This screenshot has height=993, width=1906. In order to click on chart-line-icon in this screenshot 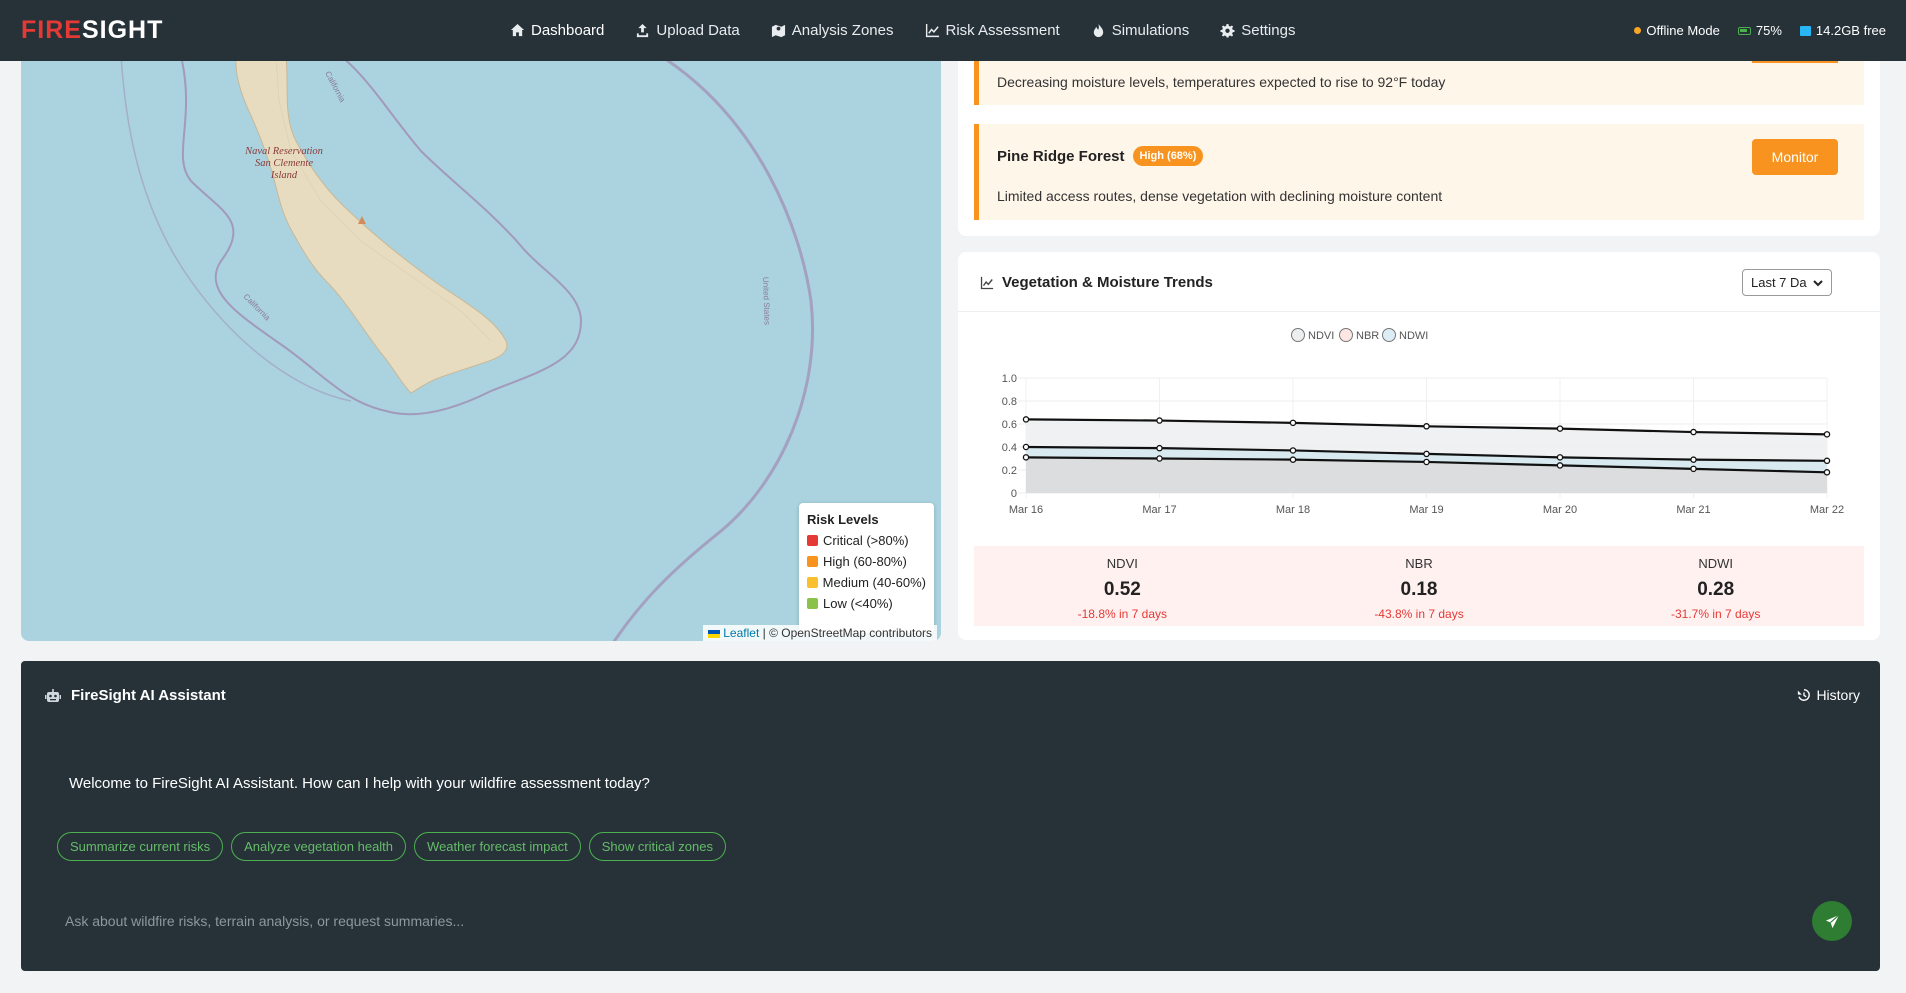, I will do `click(987, 282)`.